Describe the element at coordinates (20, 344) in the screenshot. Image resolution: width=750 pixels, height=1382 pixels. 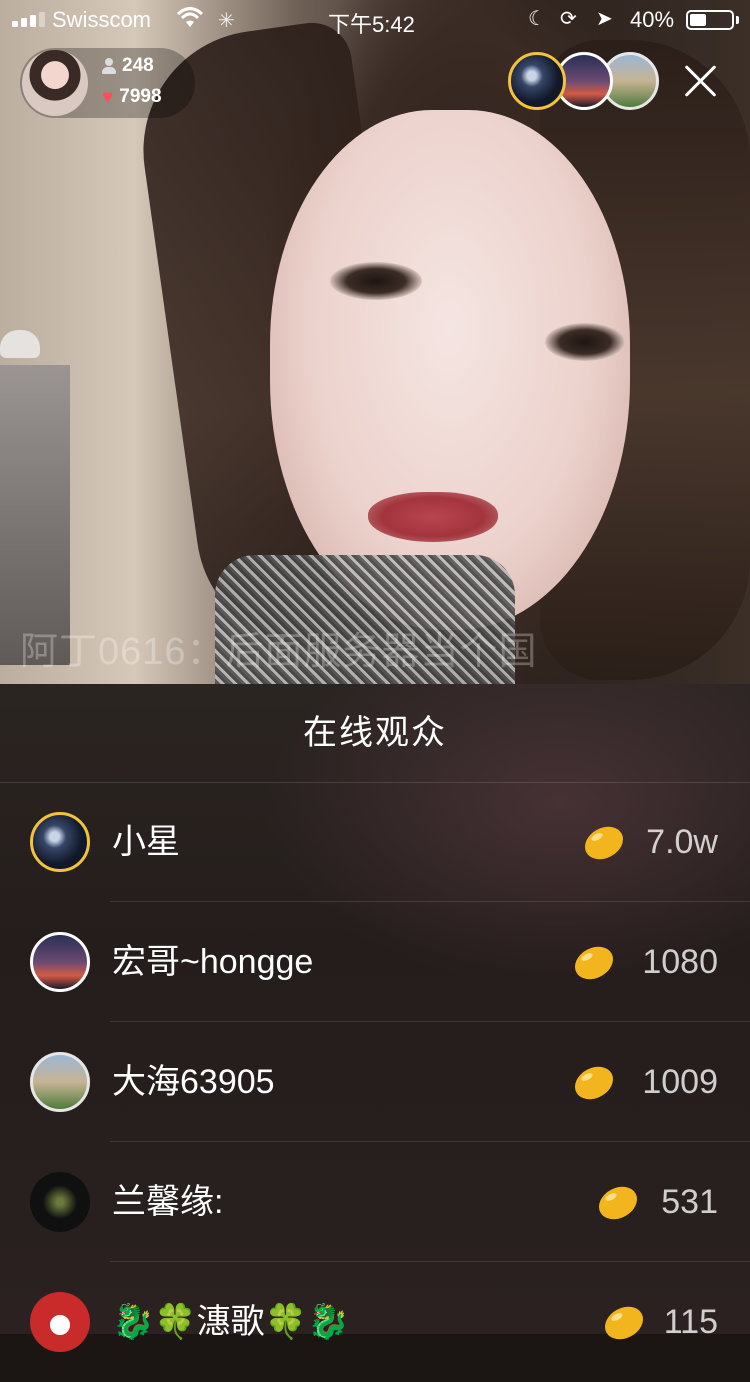
I see `background-lamp` at that location.